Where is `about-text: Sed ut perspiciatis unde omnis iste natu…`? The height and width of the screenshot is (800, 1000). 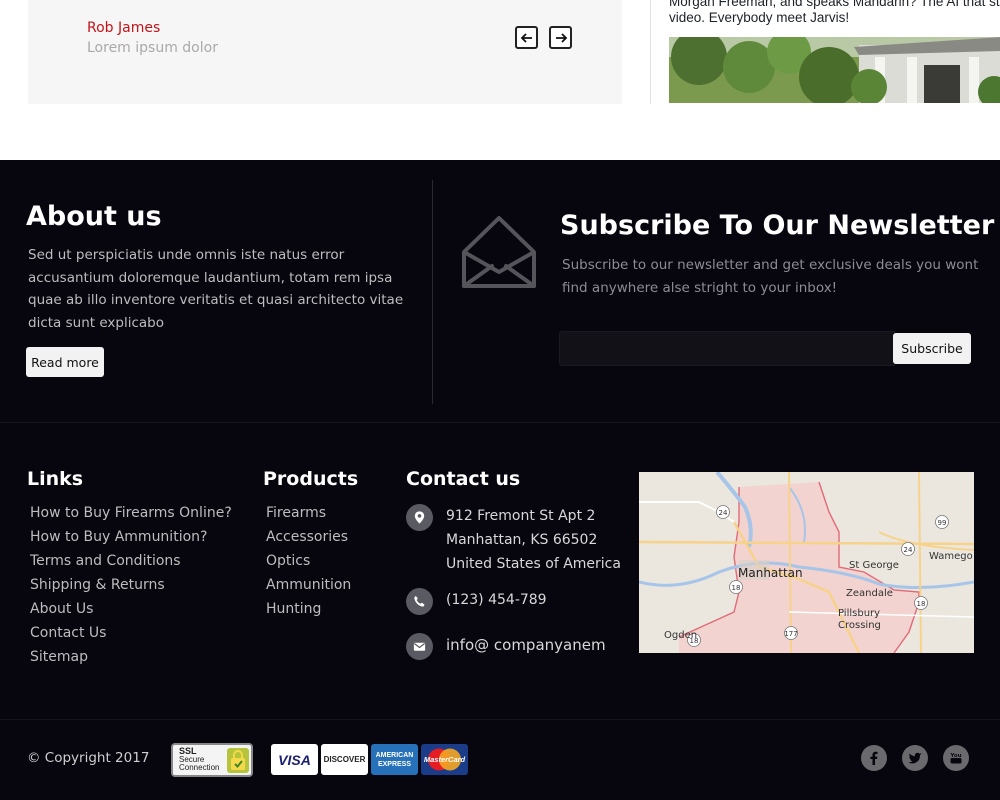
about-text: Sed ut perspiciatis unde omnis iste natu… is located at coordinates (216, 289).